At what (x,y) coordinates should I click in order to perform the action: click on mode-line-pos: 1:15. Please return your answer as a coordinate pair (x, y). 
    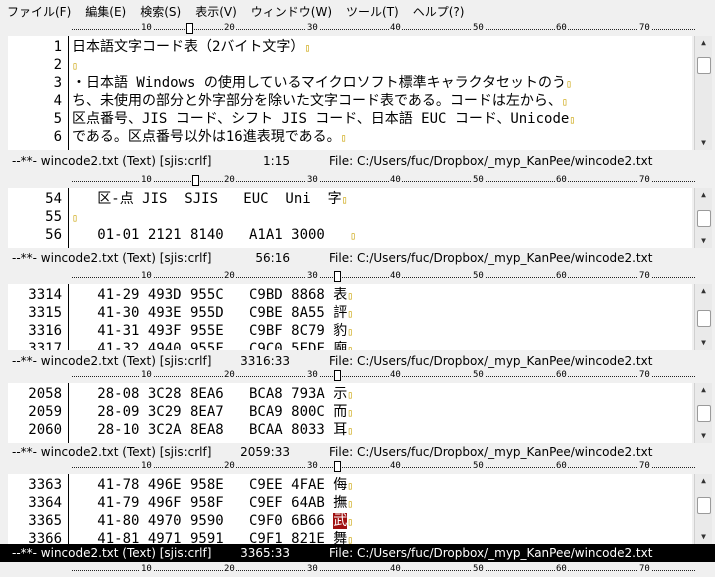
    Looking at the image, I should click on (276, 161).